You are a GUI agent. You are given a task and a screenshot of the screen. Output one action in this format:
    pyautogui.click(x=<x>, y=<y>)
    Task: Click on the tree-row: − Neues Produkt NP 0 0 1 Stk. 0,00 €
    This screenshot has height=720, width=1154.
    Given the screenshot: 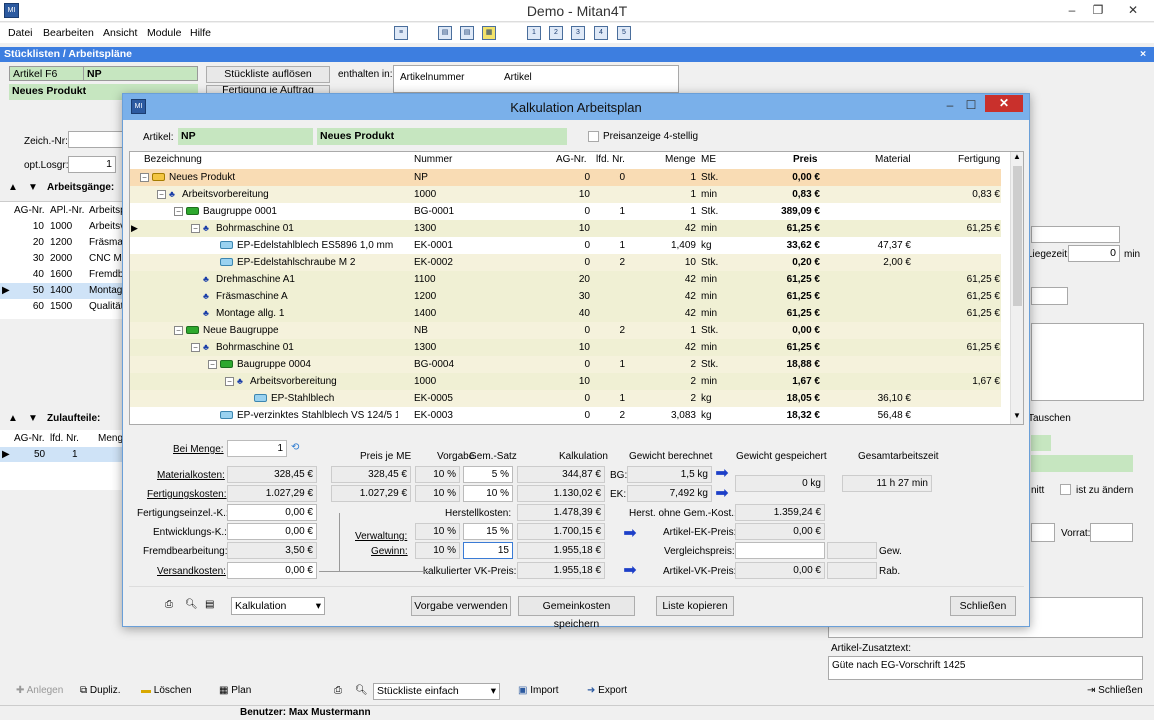 What is the action you would take?
    pyautogui.click(x=565, y=177)
    